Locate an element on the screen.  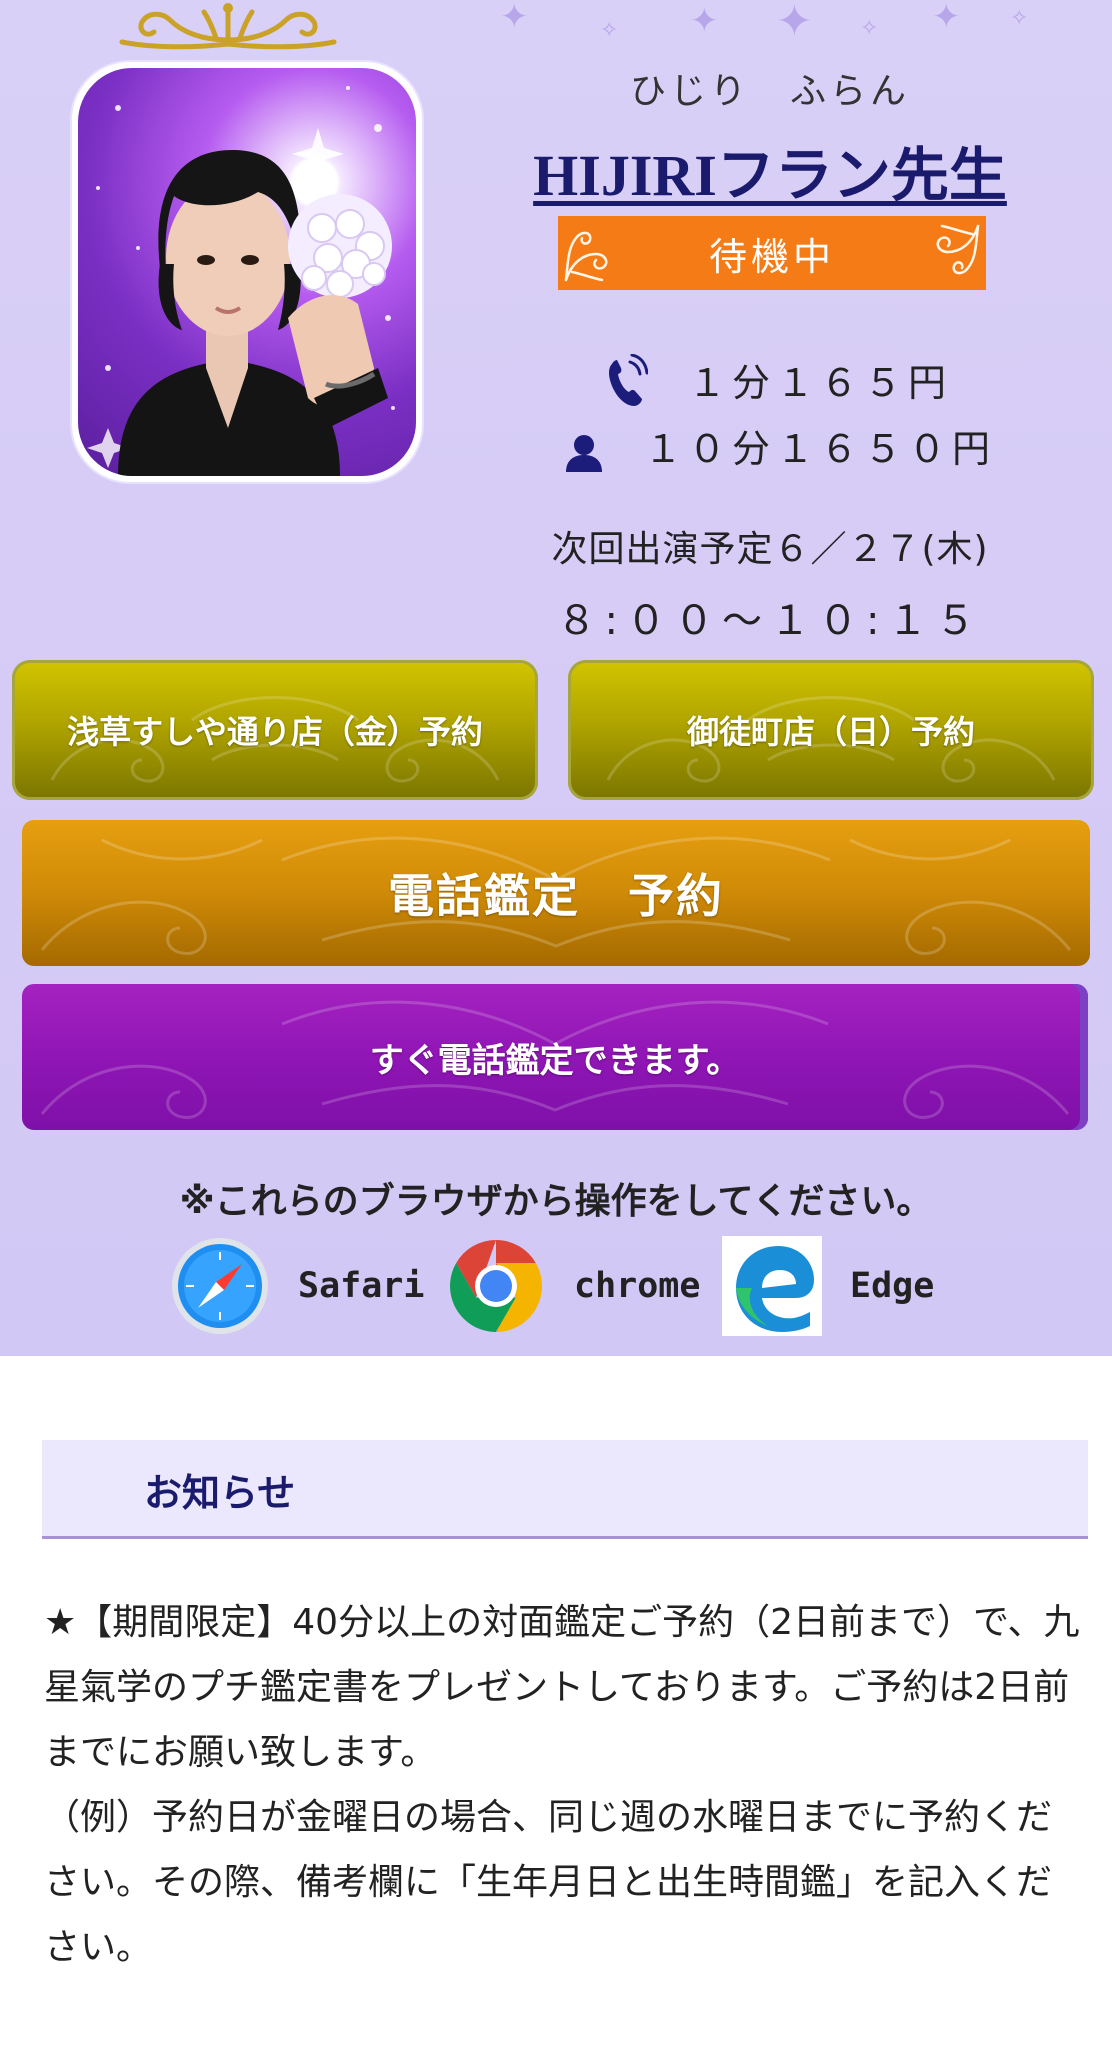
edge-label: Edge is located at coordinates (892, 1286).